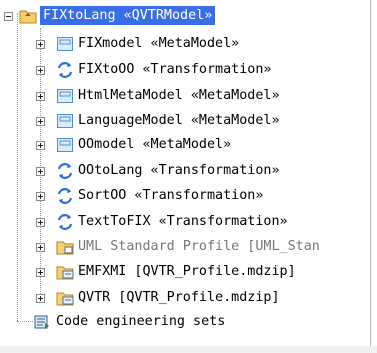 This screenshot has width=377, height=353. What do you see at coordinates (187, 271) in the screenshot?
I see `tree-item-label: EMFXMI [QVTR_Profile.mdzip]` at bounding box center [187, 271].